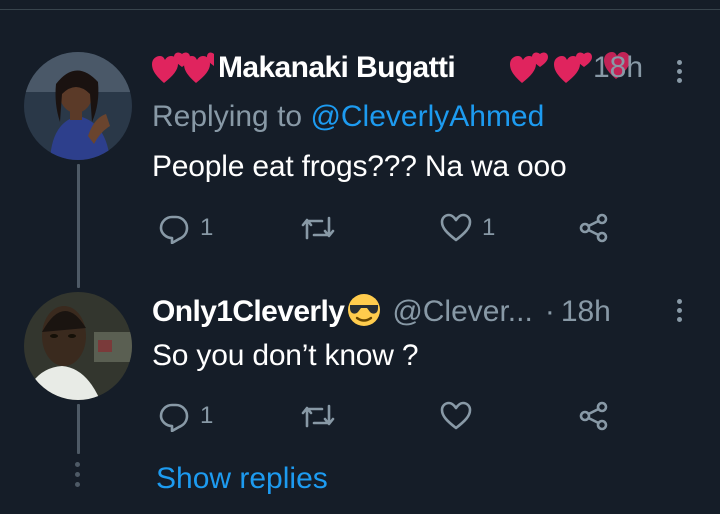 The height and width of the screenshot is (514, 720). Describe the element at coordinates (359, 166) in the screenshot. I see `tweet-text: People eat frogs??? Na wa ooo` at that location.